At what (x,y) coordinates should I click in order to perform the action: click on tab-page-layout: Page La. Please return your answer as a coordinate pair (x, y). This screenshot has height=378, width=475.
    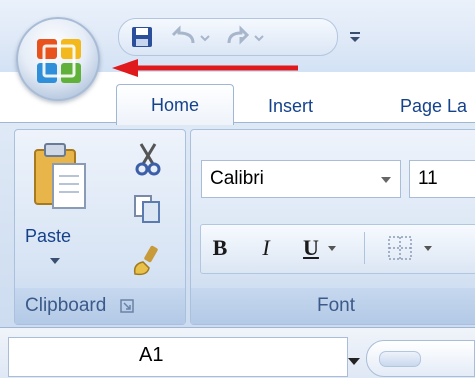
    Looking at the image, I should click on (437, 106).